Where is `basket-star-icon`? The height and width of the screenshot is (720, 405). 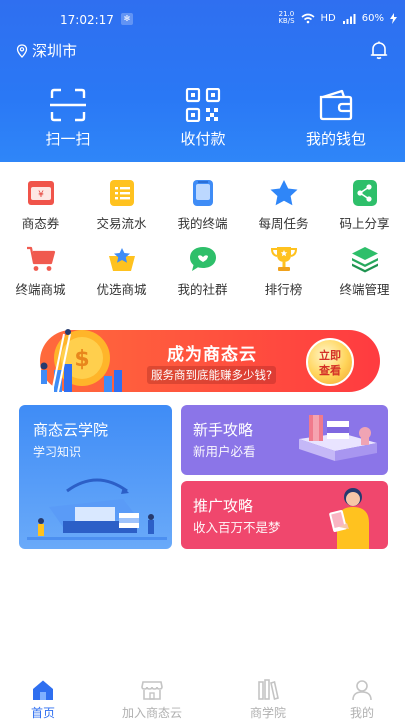 basket-star-icon is located at coordinates (121, 259).